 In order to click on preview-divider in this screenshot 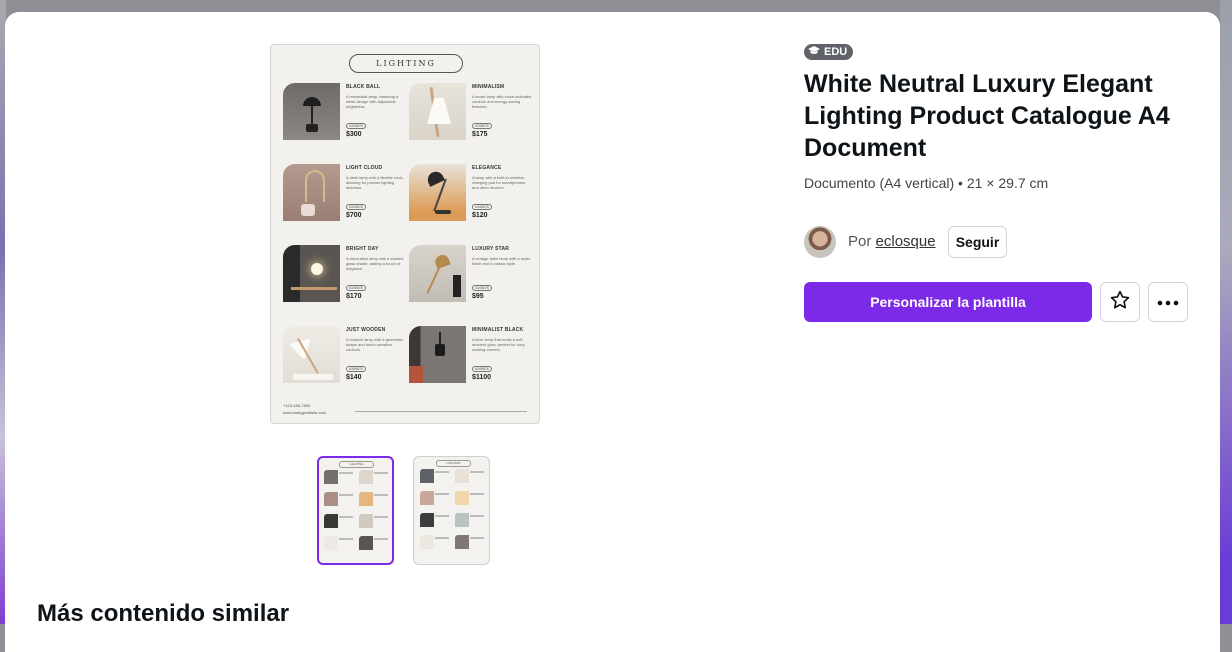, I will do `click(441, 411)`.